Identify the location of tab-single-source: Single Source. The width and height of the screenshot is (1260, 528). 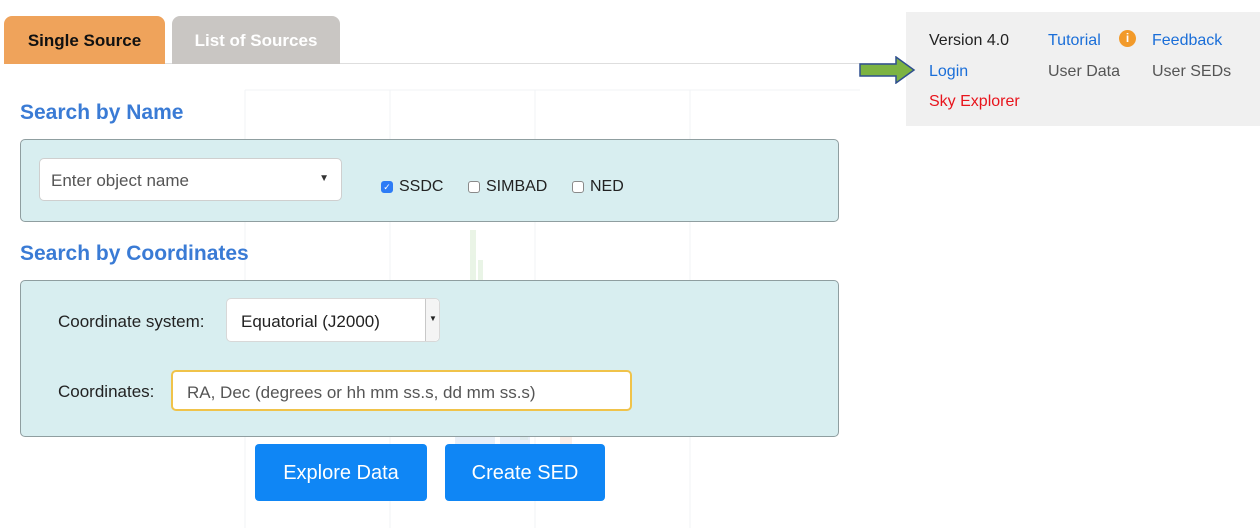
(84, 40).